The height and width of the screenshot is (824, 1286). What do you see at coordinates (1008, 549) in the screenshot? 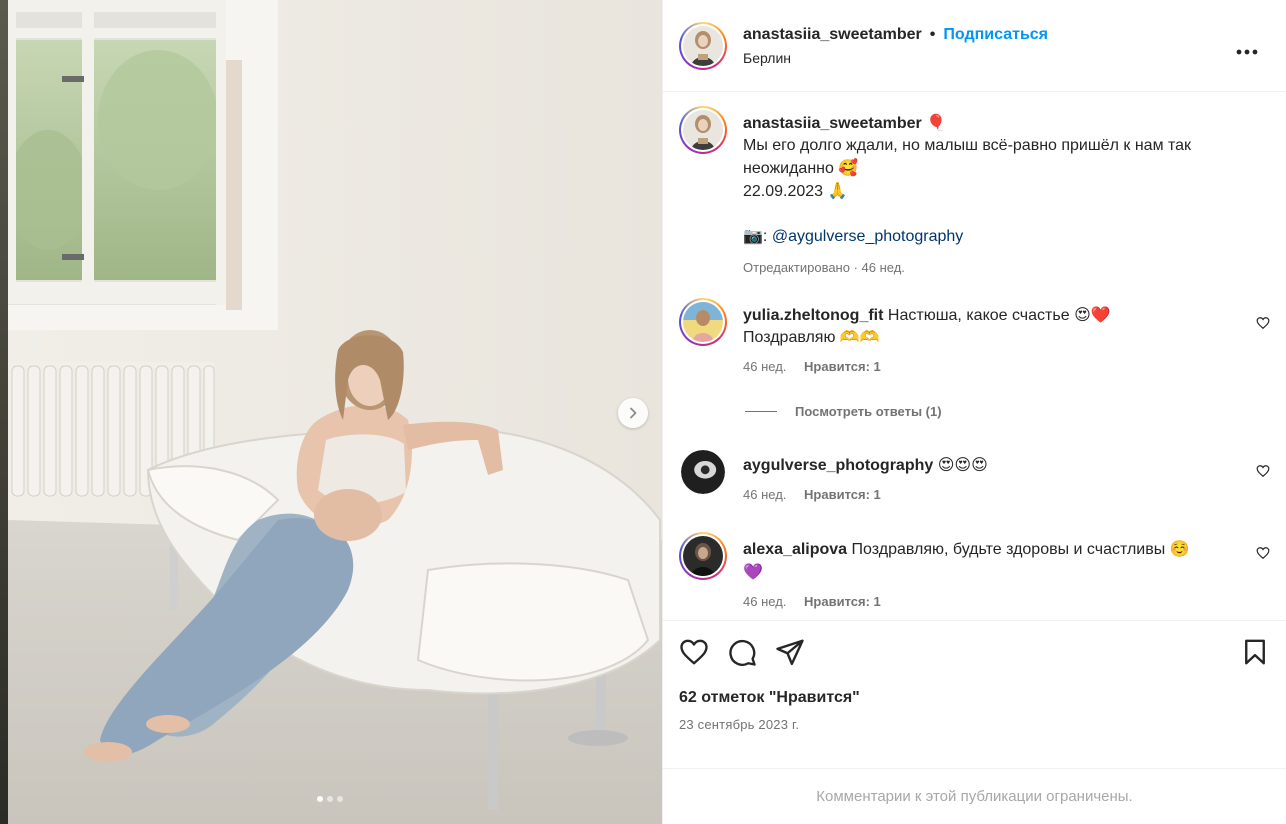
I see `comment-text: Поздравляю, будьте здоровы и счастливы` at bounding box center [1008, 549].